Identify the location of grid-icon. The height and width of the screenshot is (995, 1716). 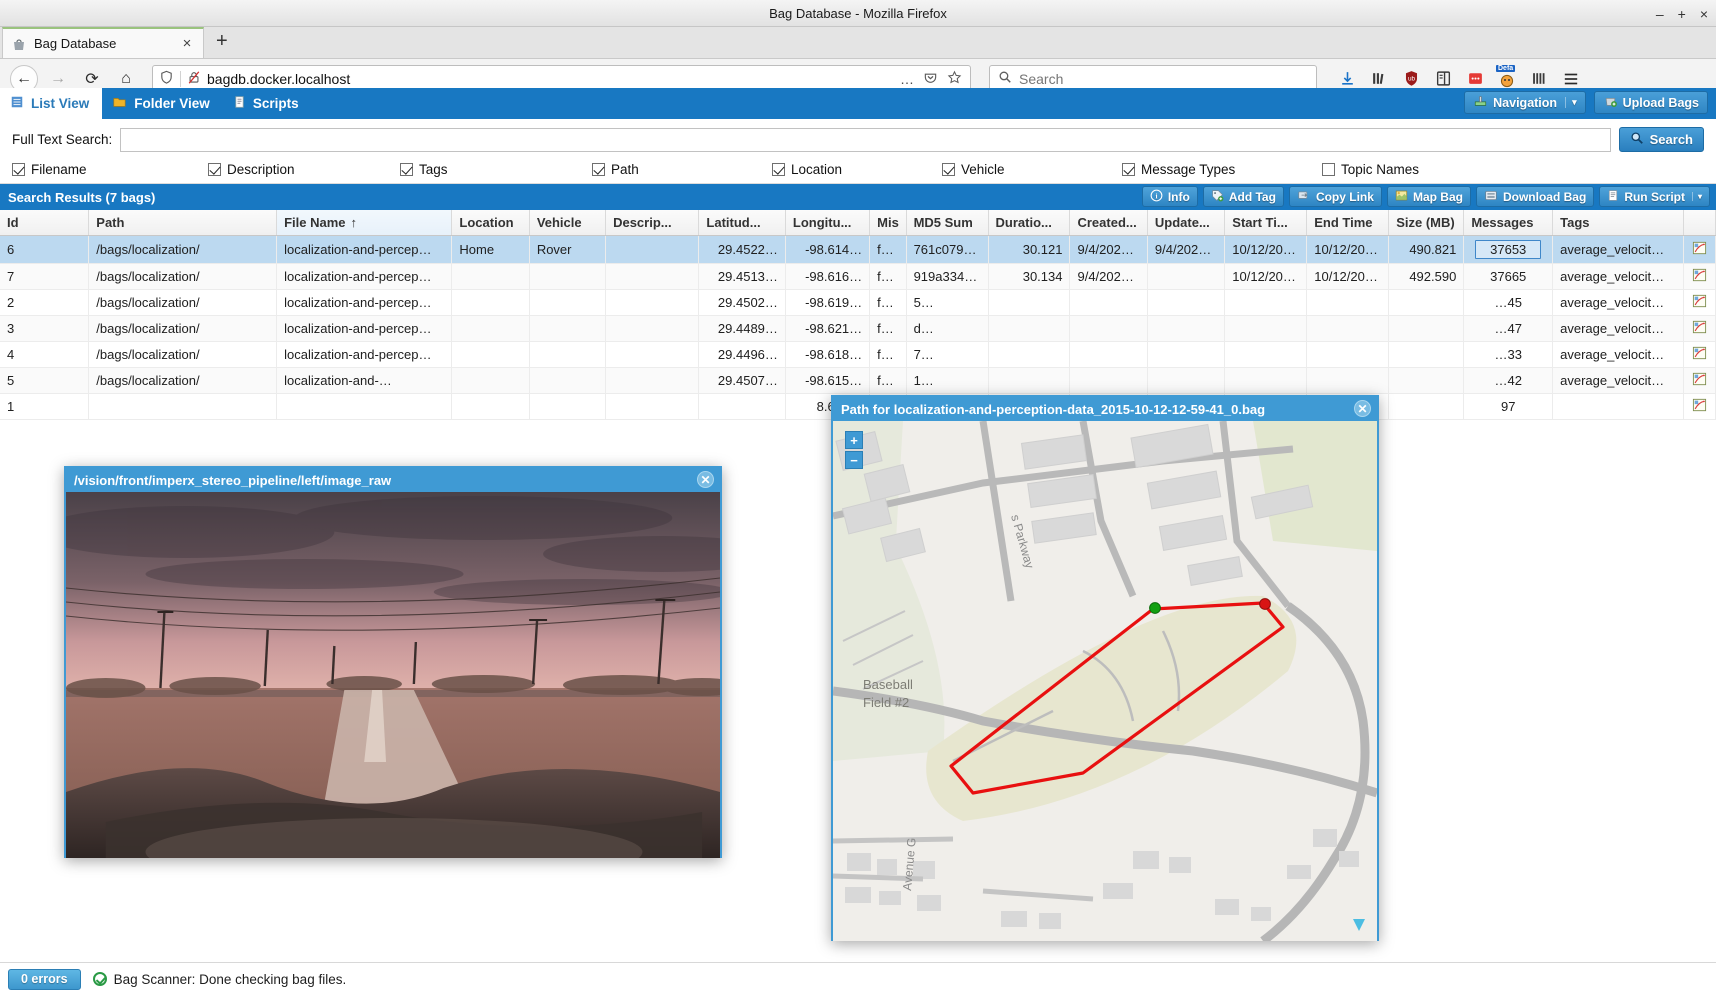
(1539, 79).